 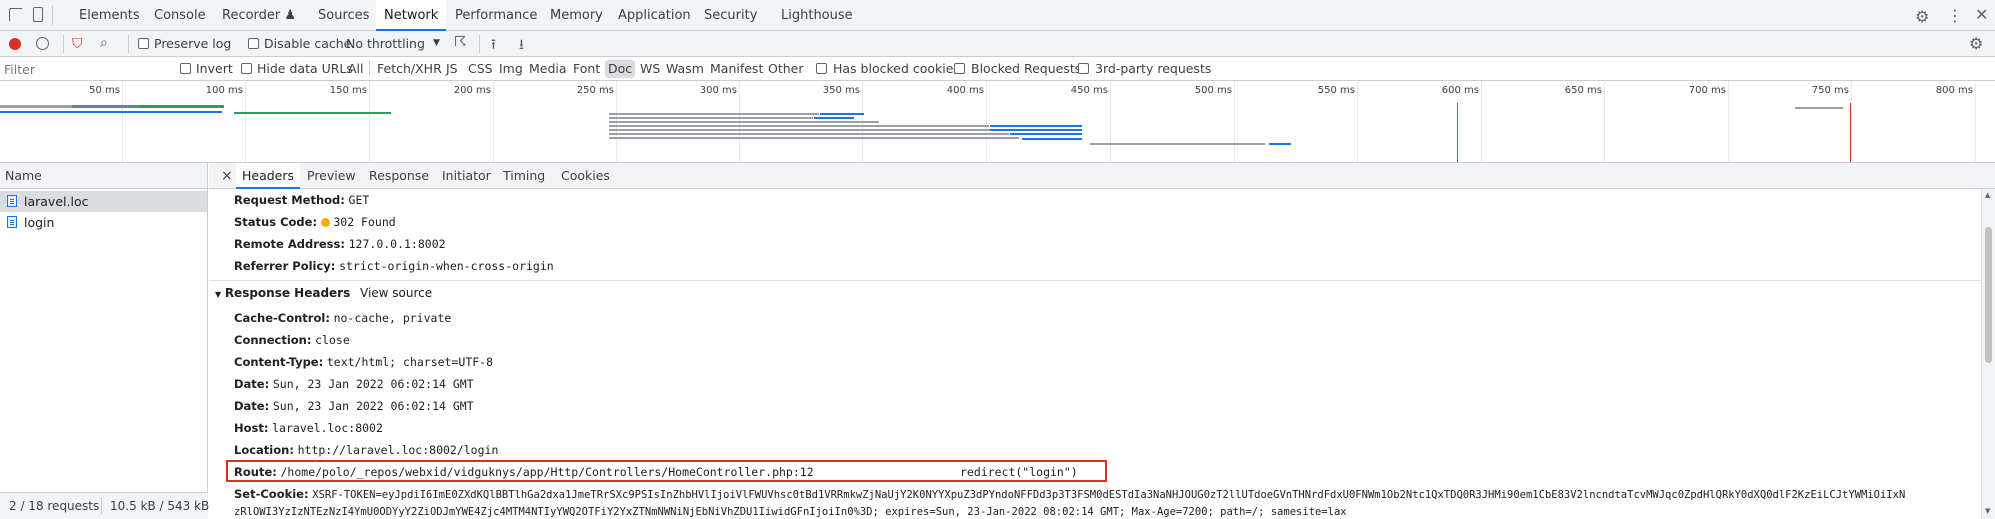 I want to click on type-filter-font: Font, so click(x=586, y=69).